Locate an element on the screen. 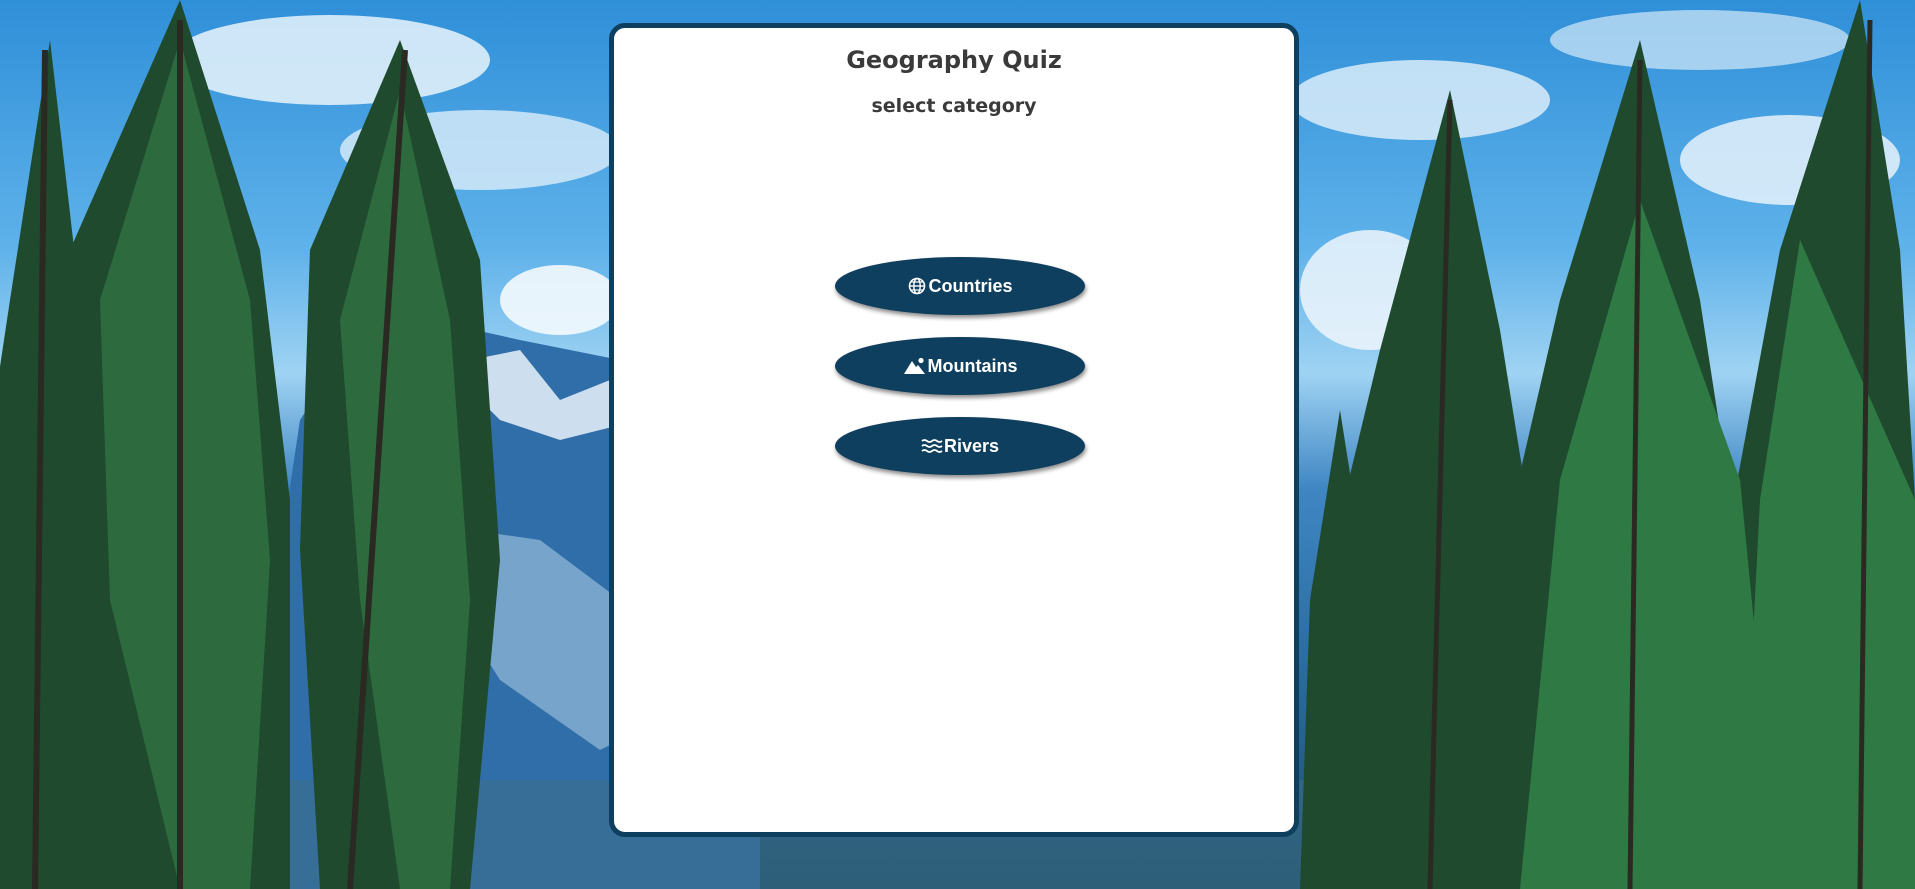 Image resolution: width=1915 pixels, height=889 pixels. mountains-button: Mountains is located at coordinates (960, 366).